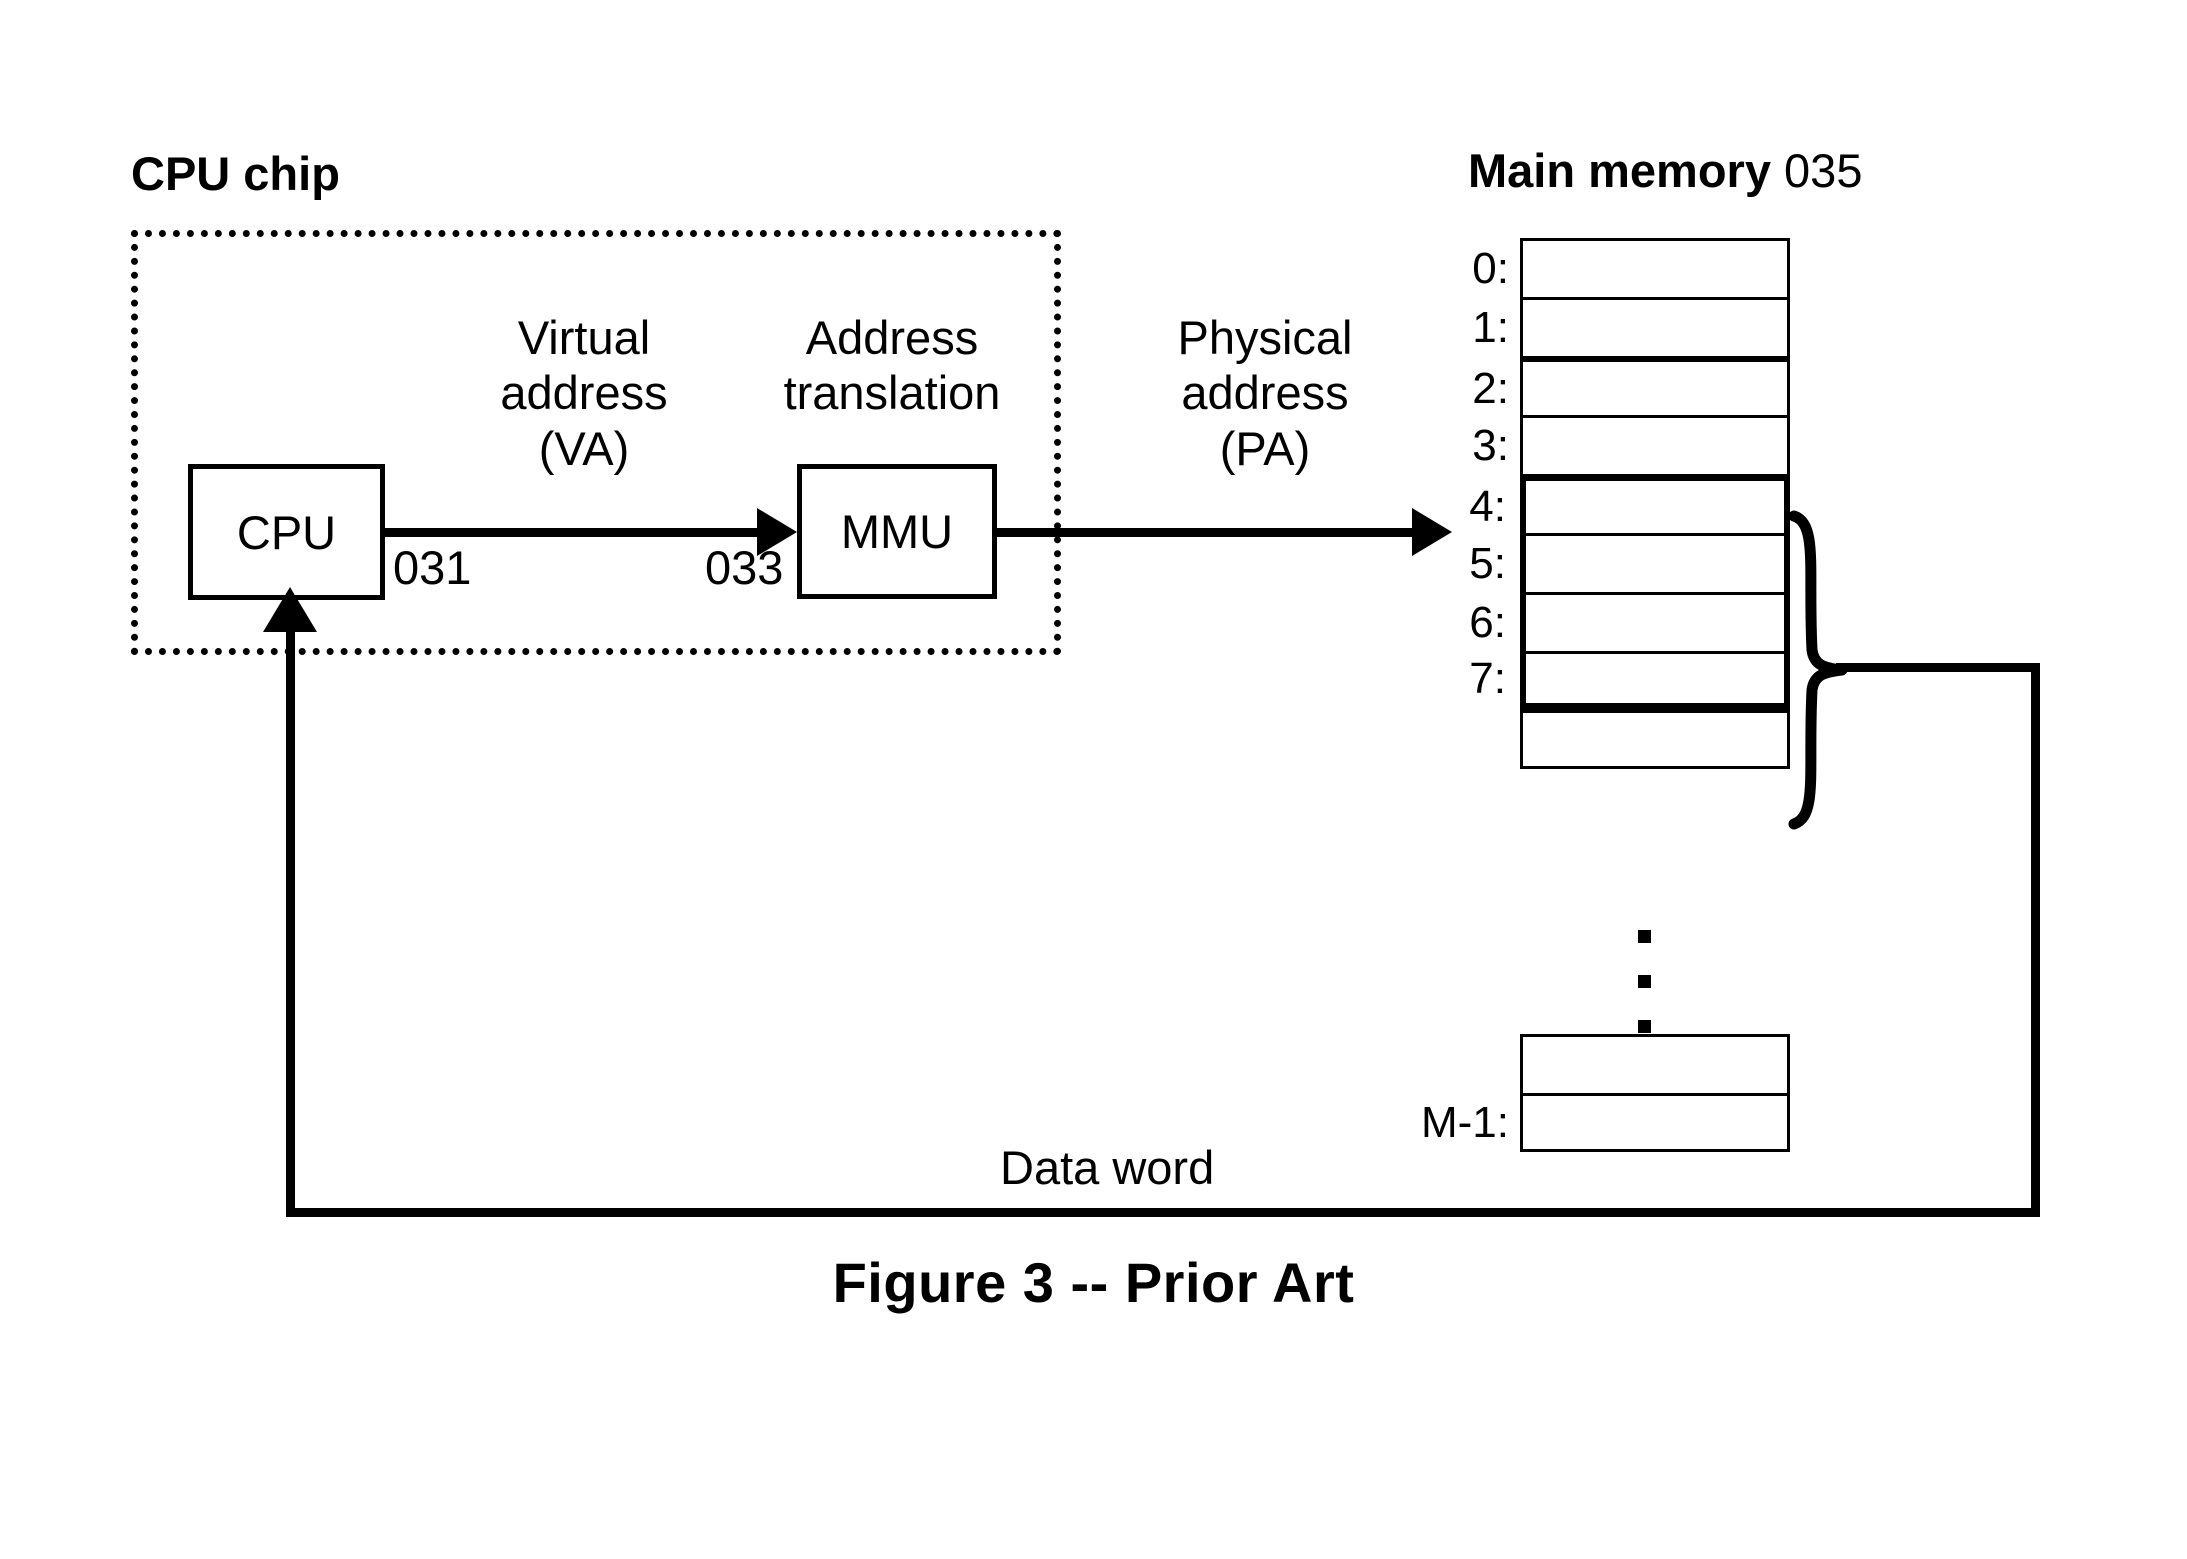 The image size is (2187, 1559). I want to click on memory-row: 2:, so click(1631, 385).